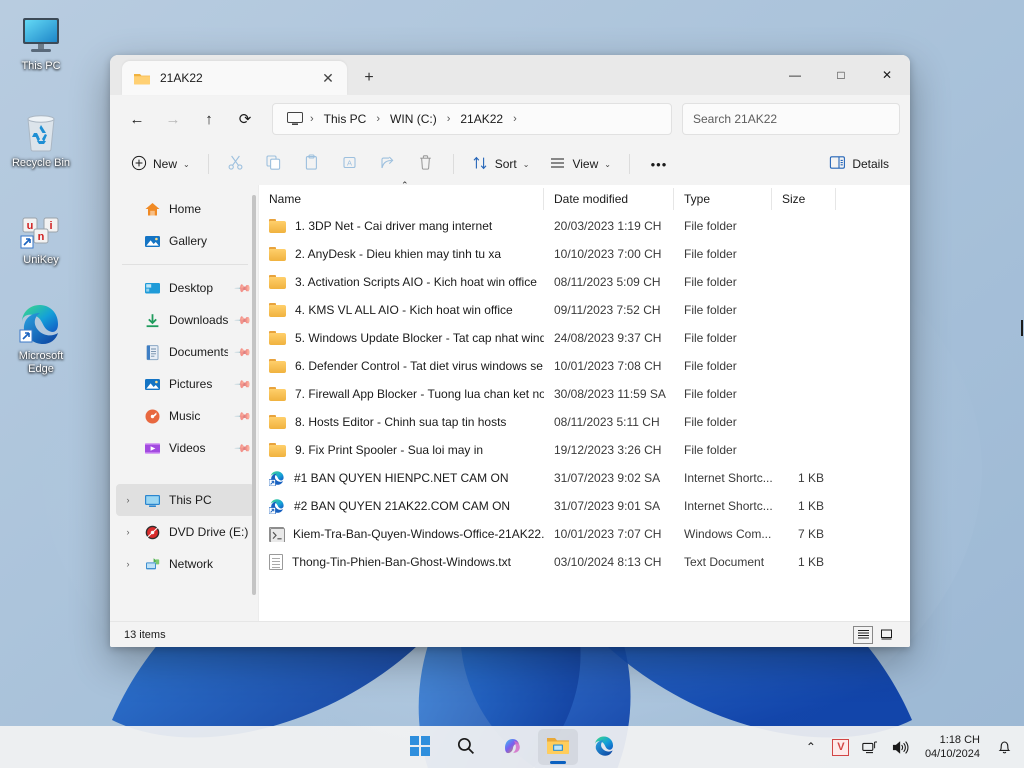 The image size is (1024, 768). I want to click on close-window-button: ✕, so click(887, 75).